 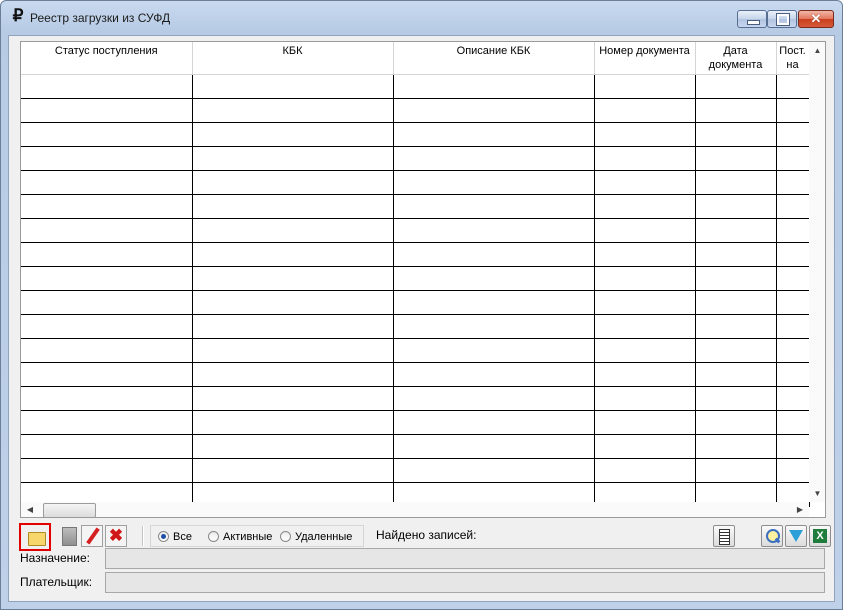 I want to click on search-button, so click(x=772, y=536).